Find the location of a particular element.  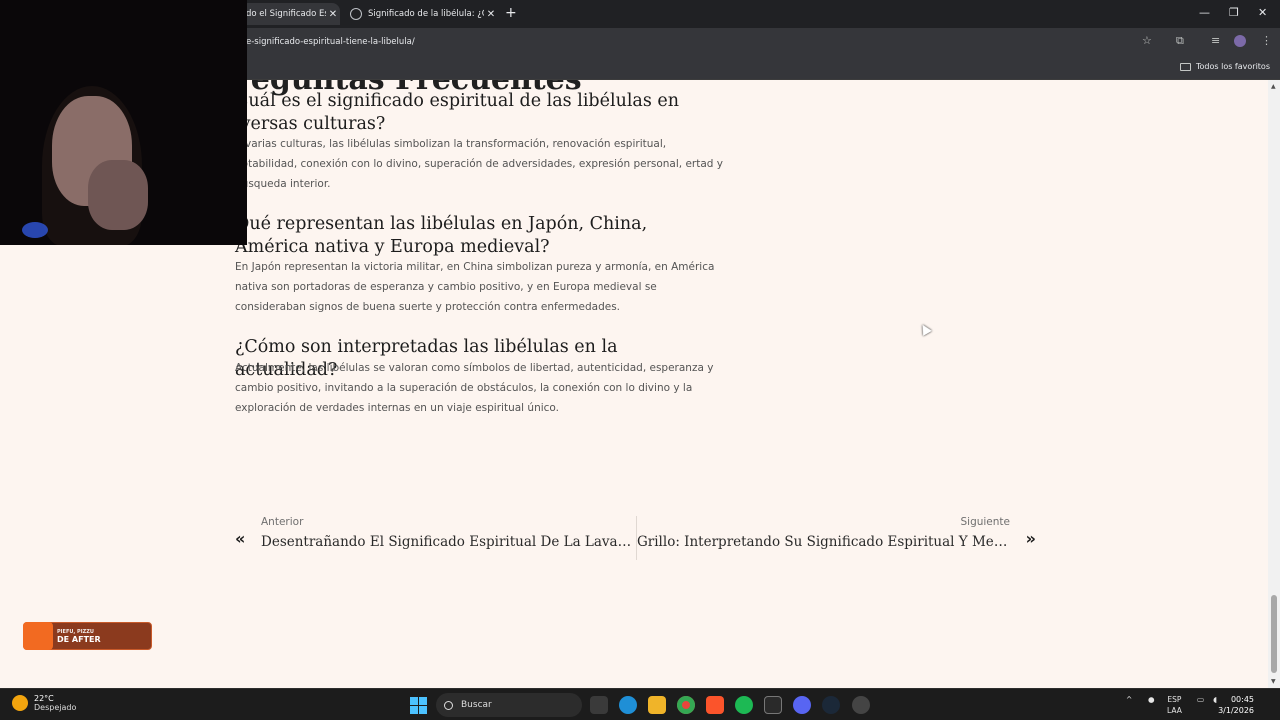

volume-icon: ◖ is located at coordinates (1215, 699).